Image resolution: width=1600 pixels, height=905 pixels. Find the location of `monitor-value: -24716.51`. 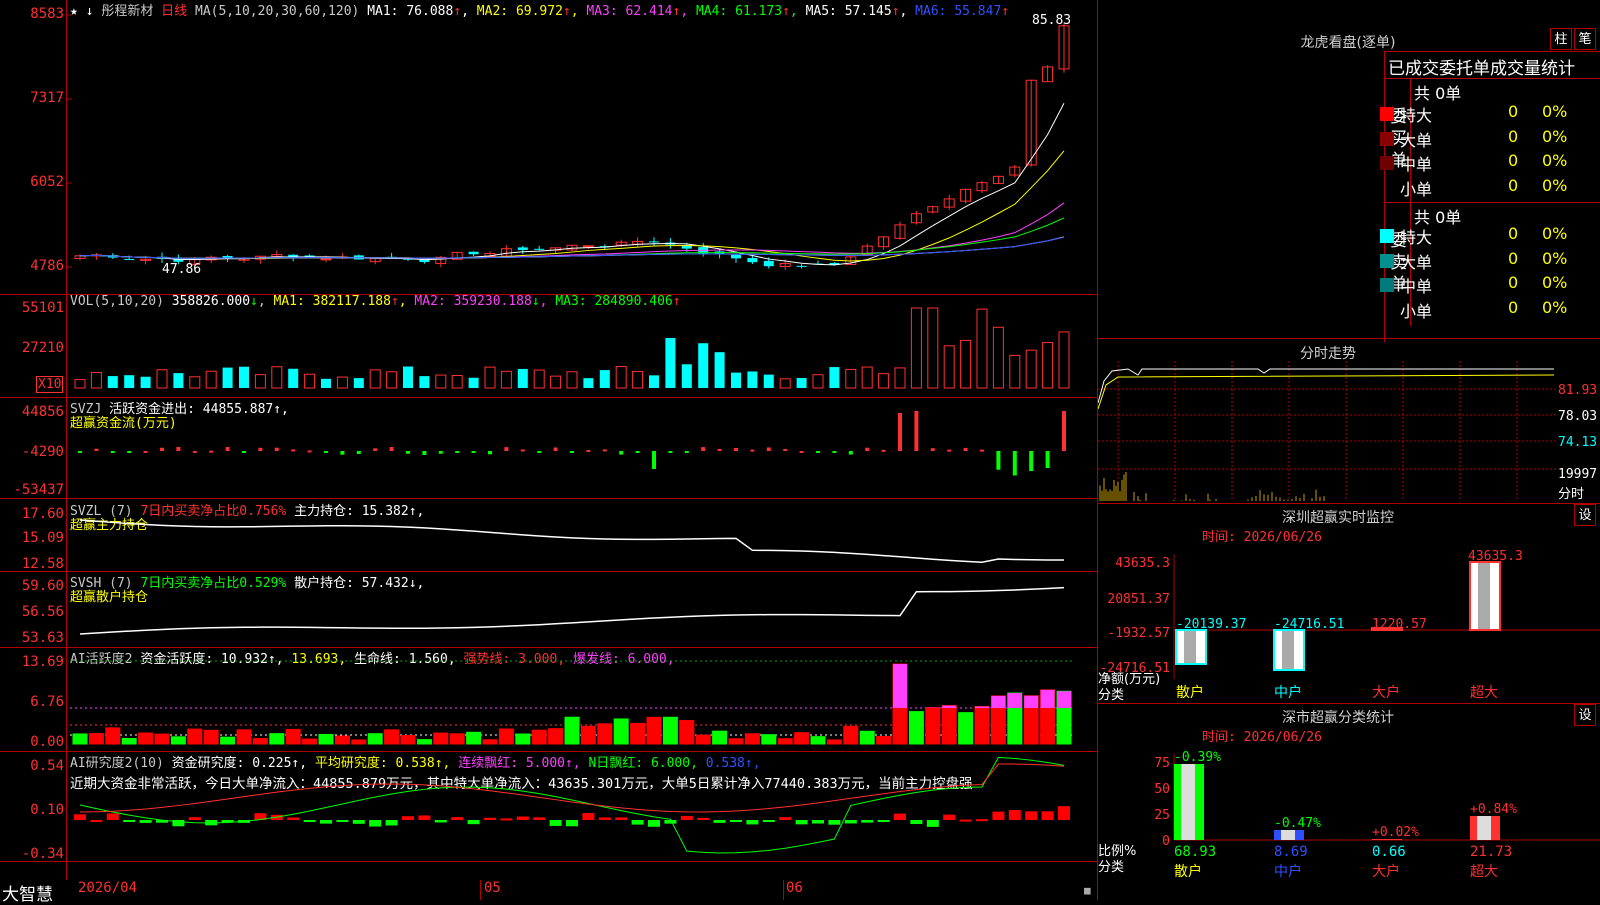

monitor-value: -24716.51 is located at coordinates (1309, 624).